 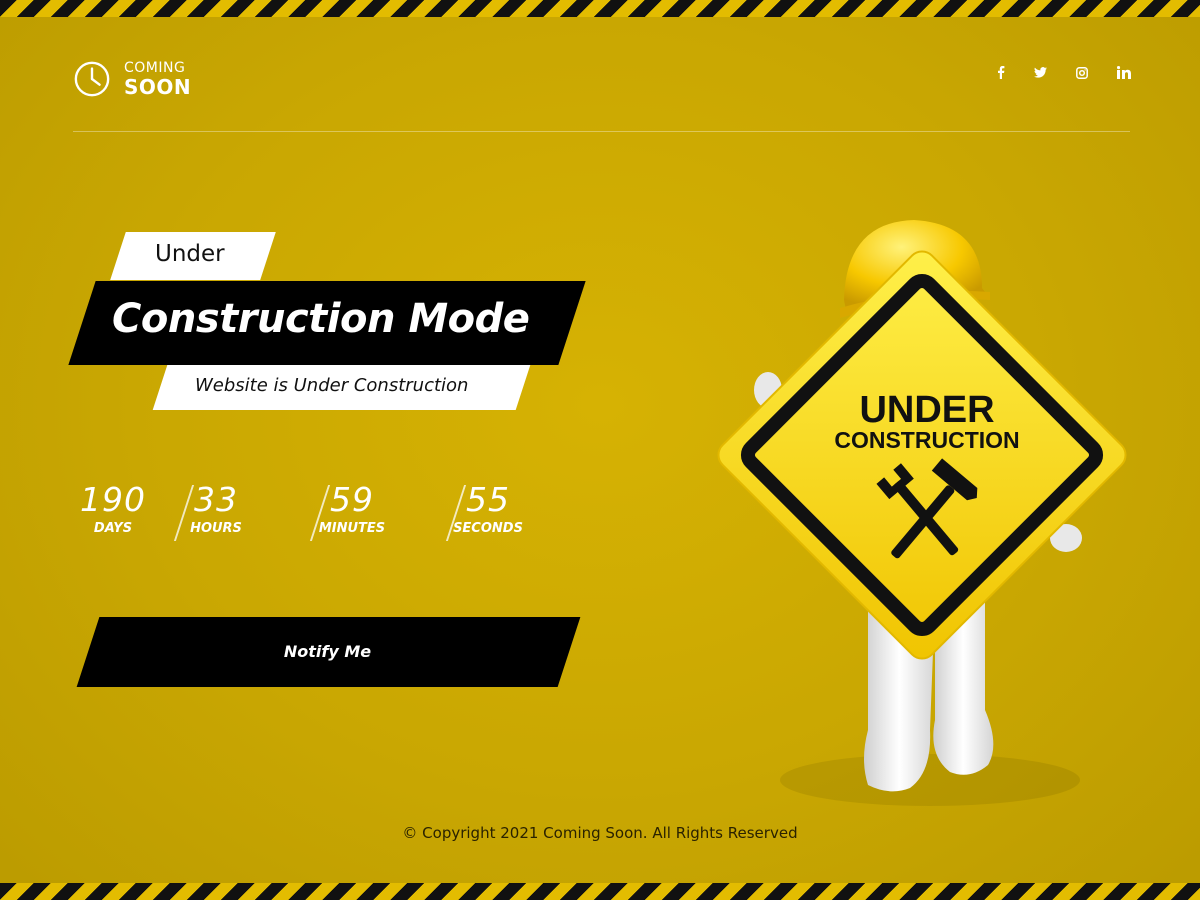 I want to click on countdown-minutes: 59 MINUTES, so click(x=352, y=508).